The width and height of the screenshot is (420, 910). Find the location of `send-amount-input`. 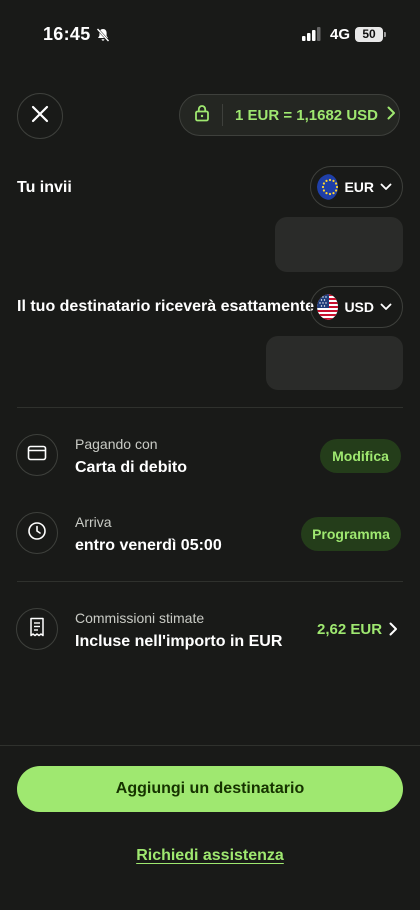

send-amount-input is located at coordinates (339, 244).